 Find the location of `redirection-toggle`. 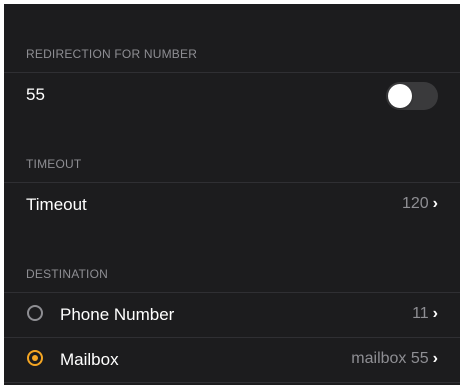

redirection-toggle is located at coordinates (412, 96).